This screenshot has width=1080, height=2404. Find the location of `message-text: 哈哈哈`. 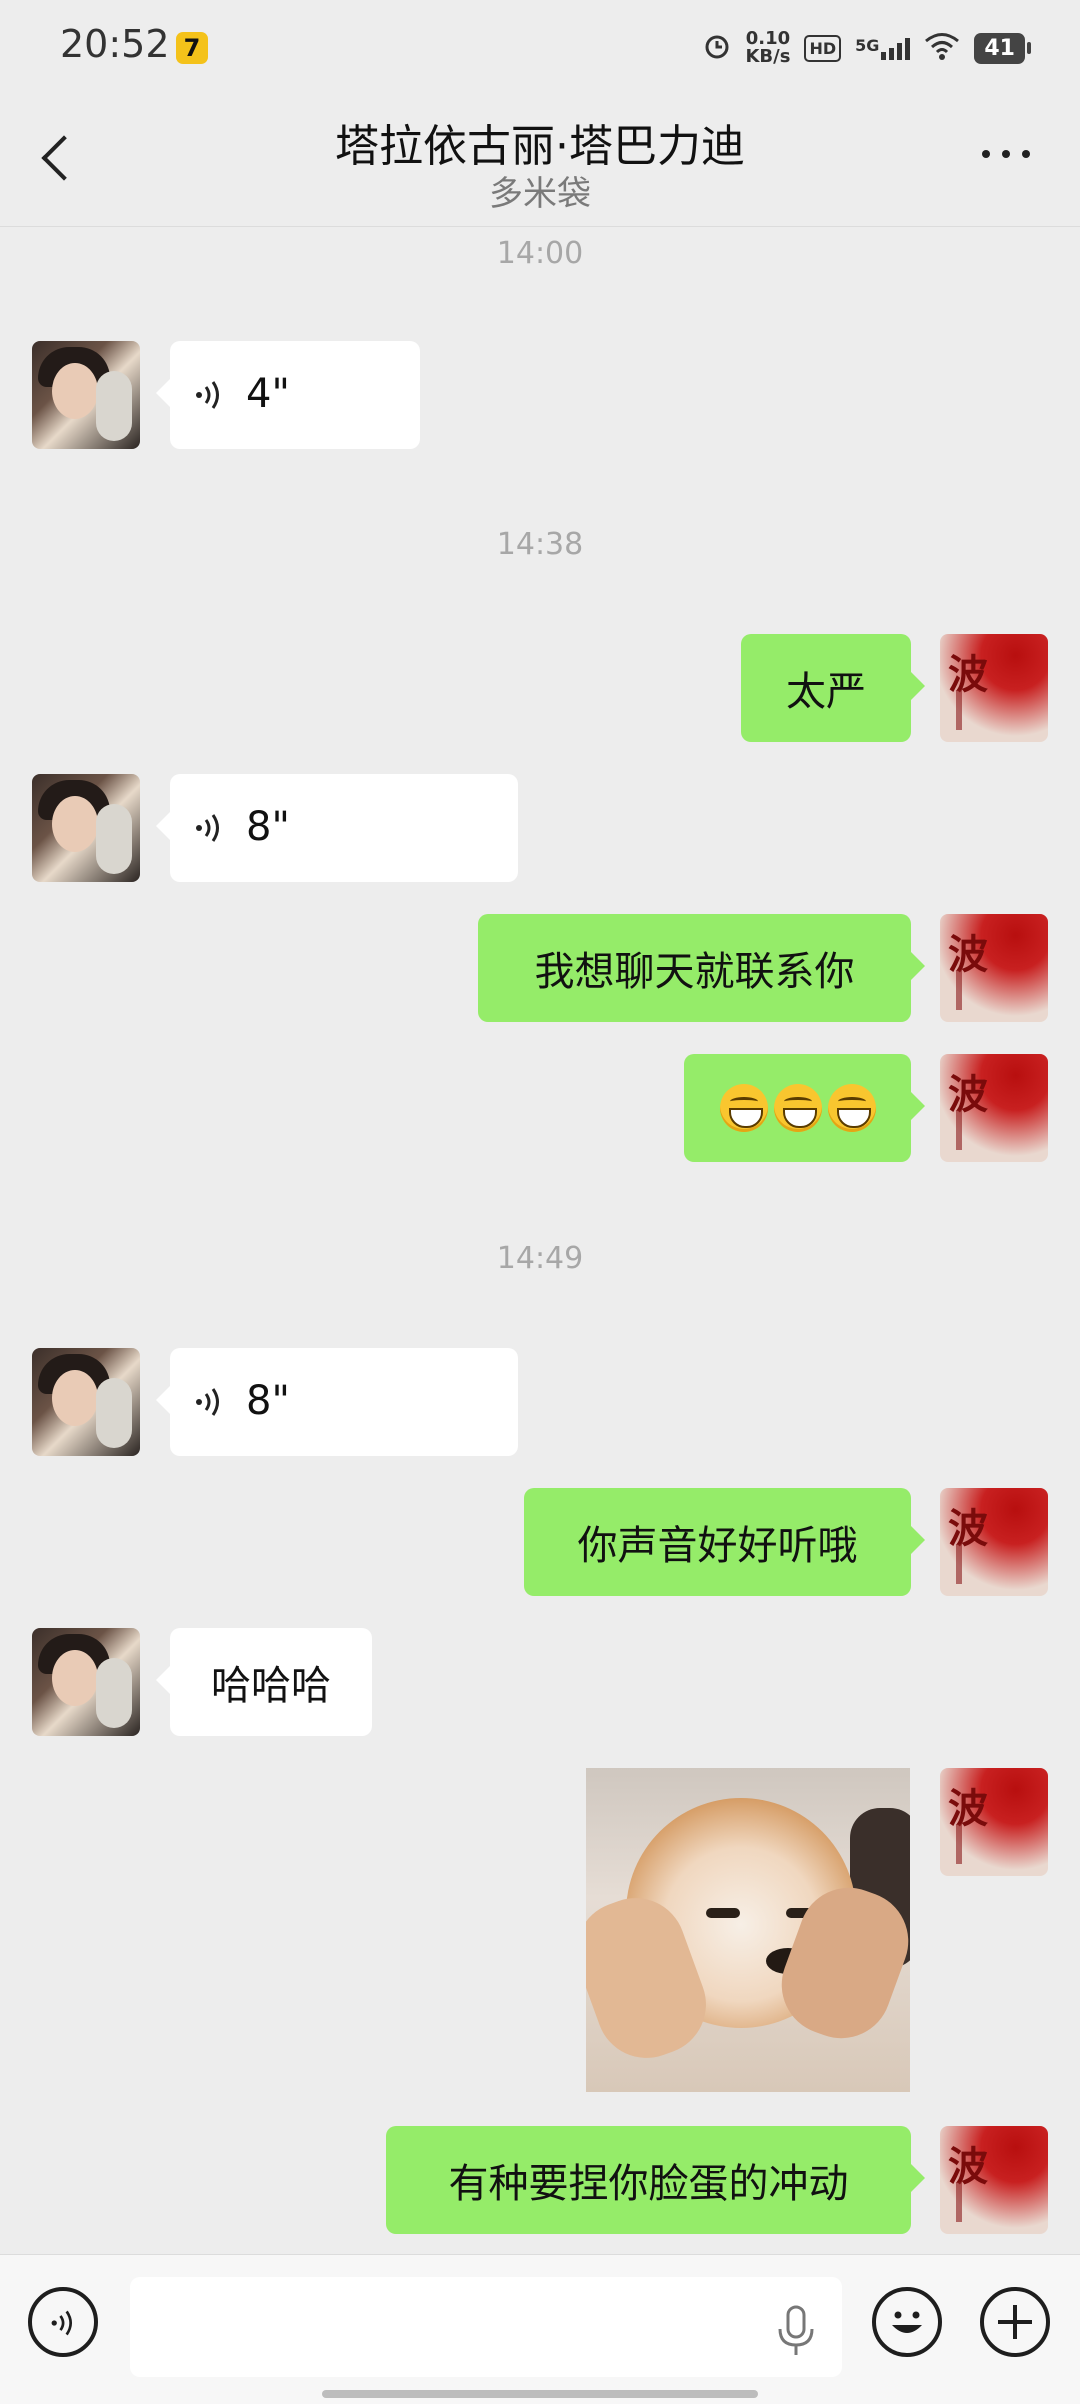

message-text: 哈哈哈 is located at coordinates (271, 1686).